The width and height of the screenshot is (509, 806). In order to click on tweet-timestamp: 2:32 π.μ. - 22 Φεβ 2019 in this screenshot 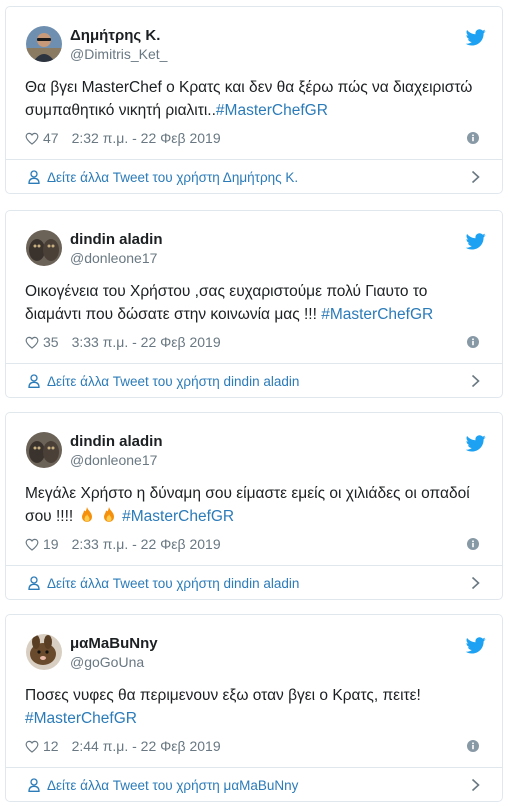, I will do `click(146, 138)`.